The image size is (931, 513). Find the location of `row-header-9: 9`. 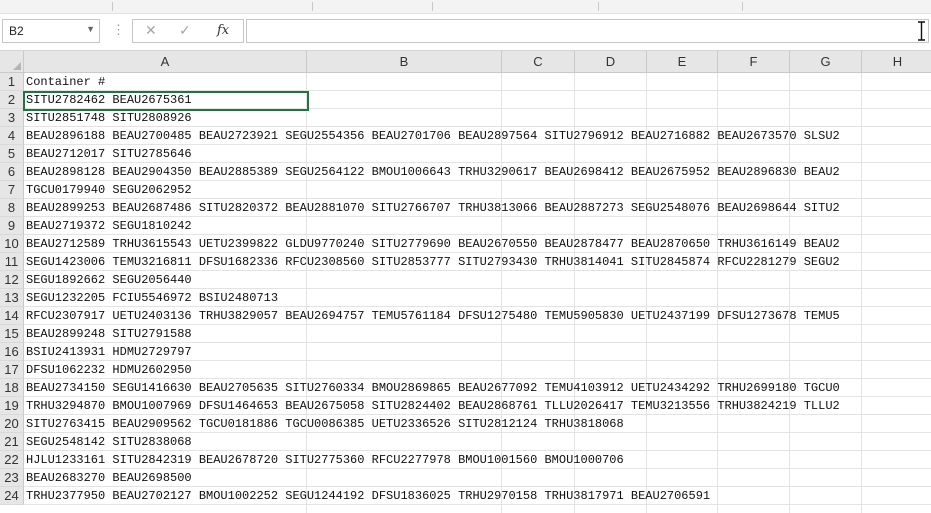

row-header-9: 9 is located at coordinates (12, 226).